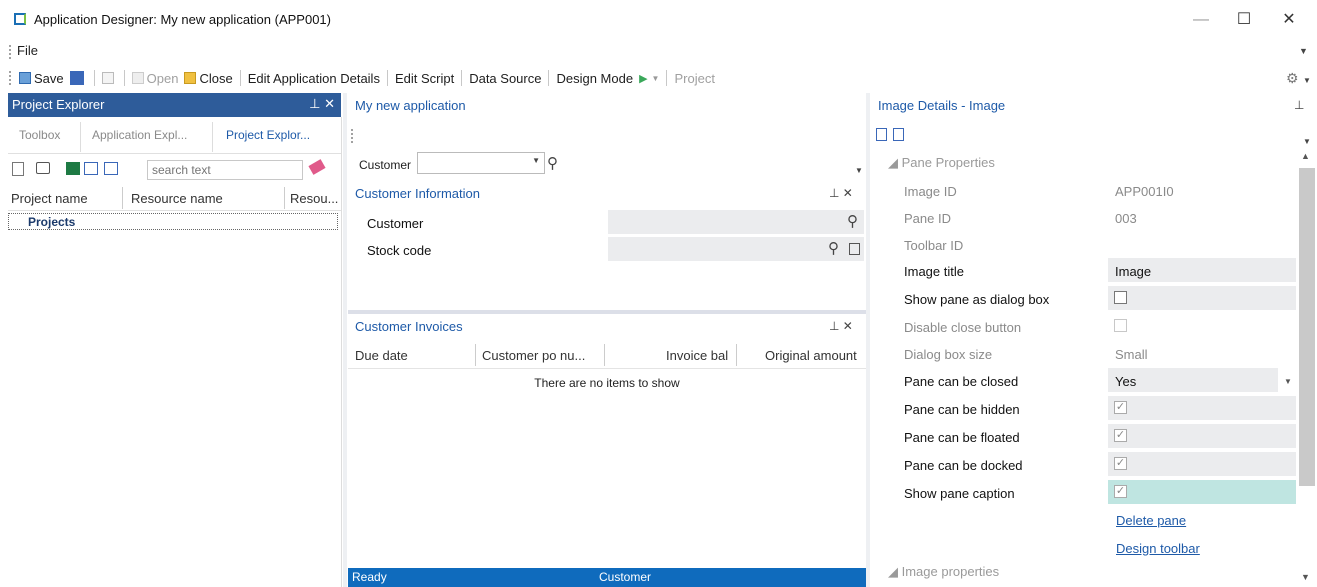 Image resolution: width=1317 pixels, height=587 pixels. What do you see at coordinates (1303, 51) in the screenshot?
I see `menu-overflow-icon: ▼` at bounding box center [1303, 51].